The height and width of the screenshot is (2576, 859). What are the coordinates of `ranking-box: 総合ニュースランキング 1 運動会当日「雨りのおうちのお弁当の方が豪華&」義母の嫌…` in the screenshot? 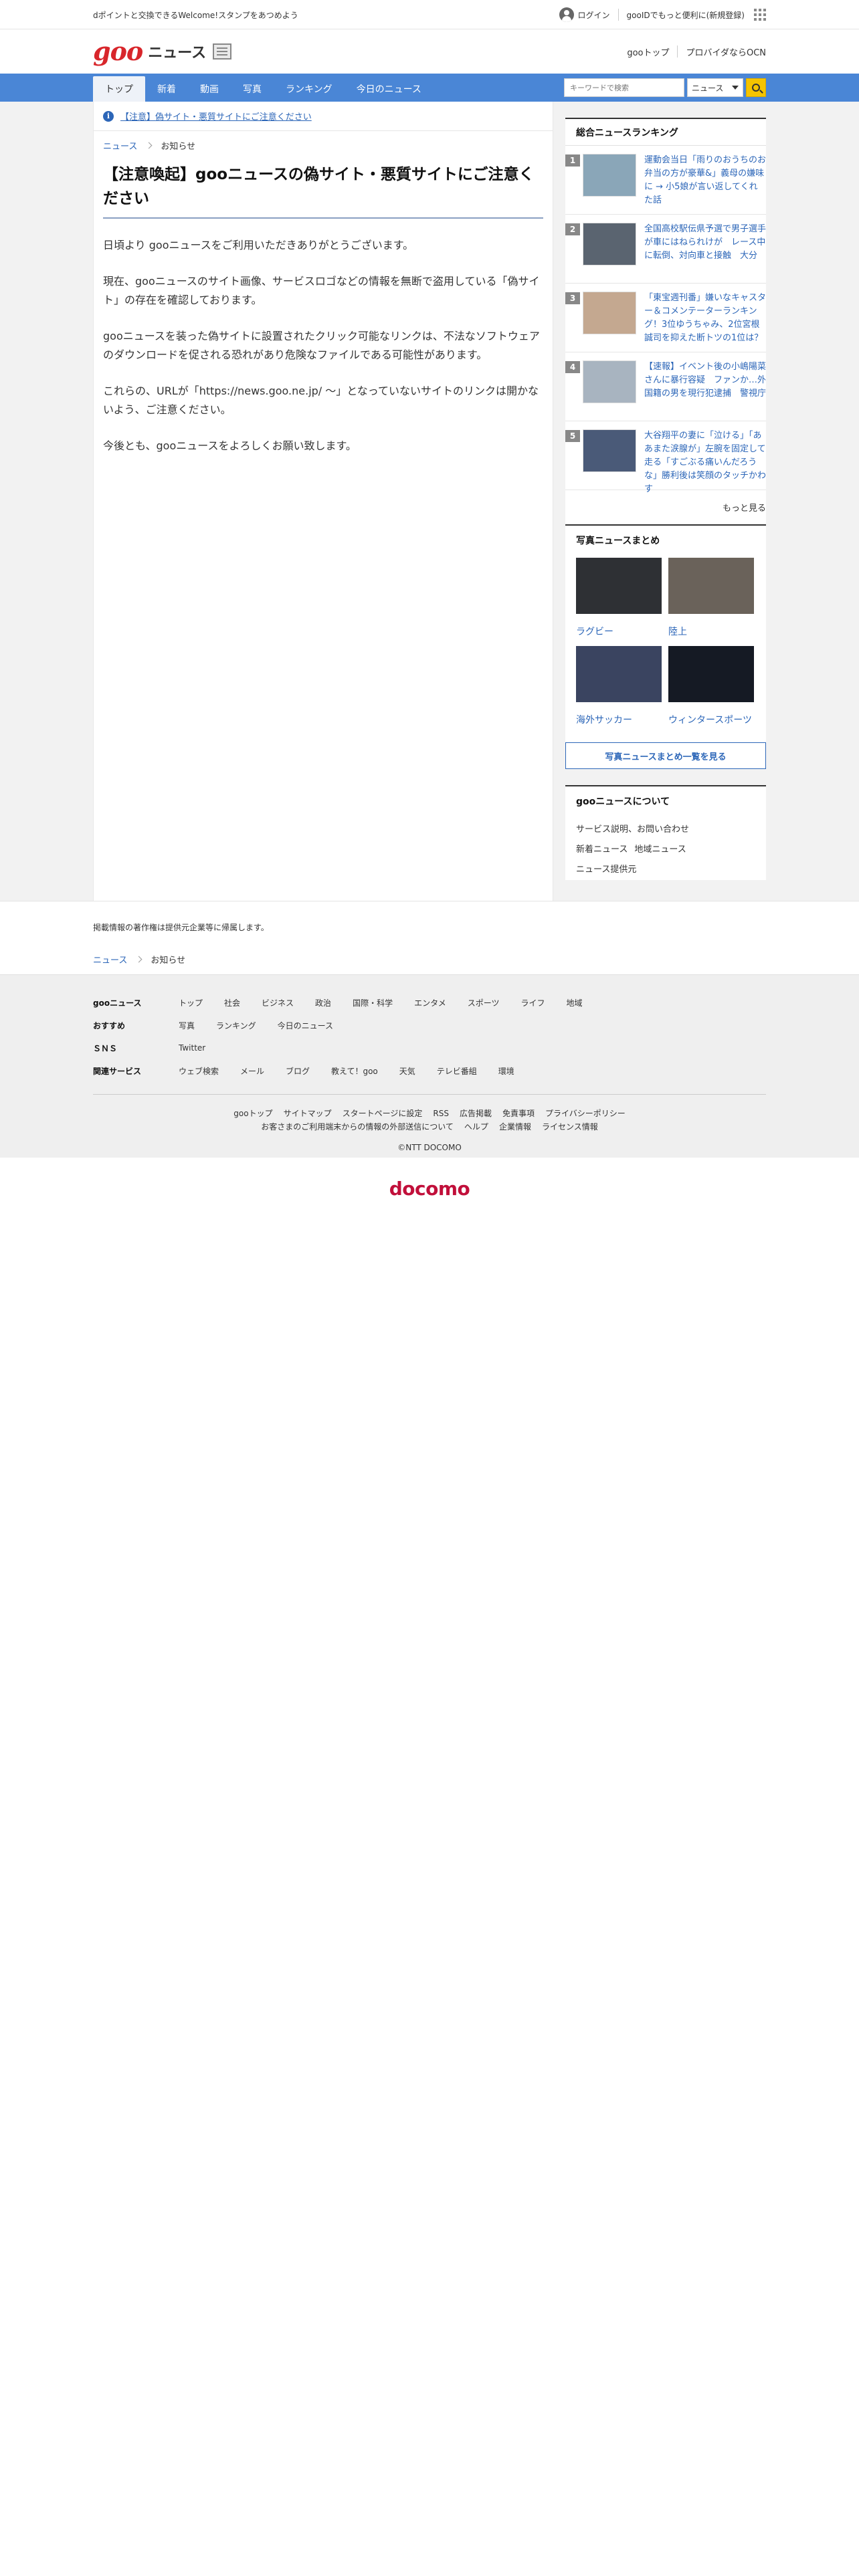 It's located at (666, 321).